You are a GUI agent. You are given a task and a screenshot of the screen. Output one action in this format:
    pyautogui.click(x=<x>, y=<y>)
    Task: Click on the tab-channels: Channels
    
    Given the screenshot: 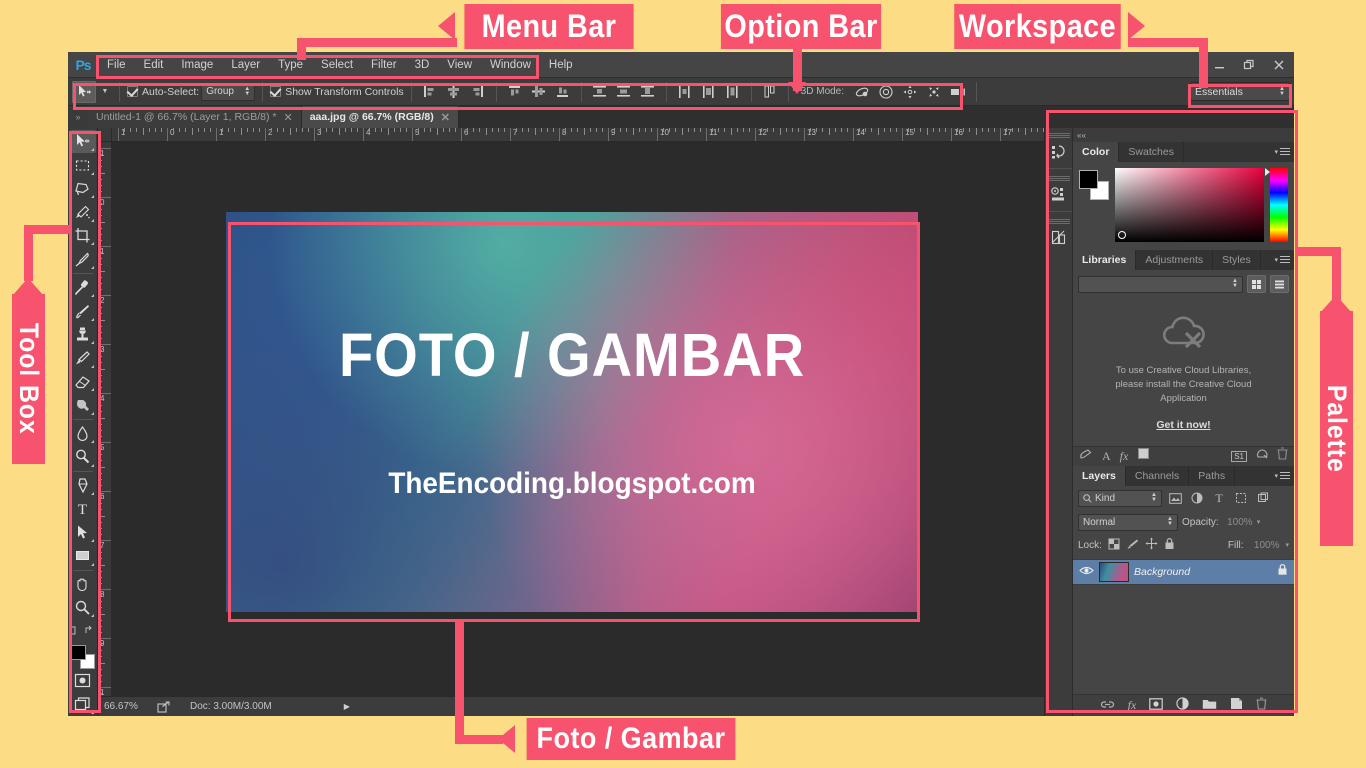 What is the action you would take?
    pyautogui.click(x=1157, y=475)
    